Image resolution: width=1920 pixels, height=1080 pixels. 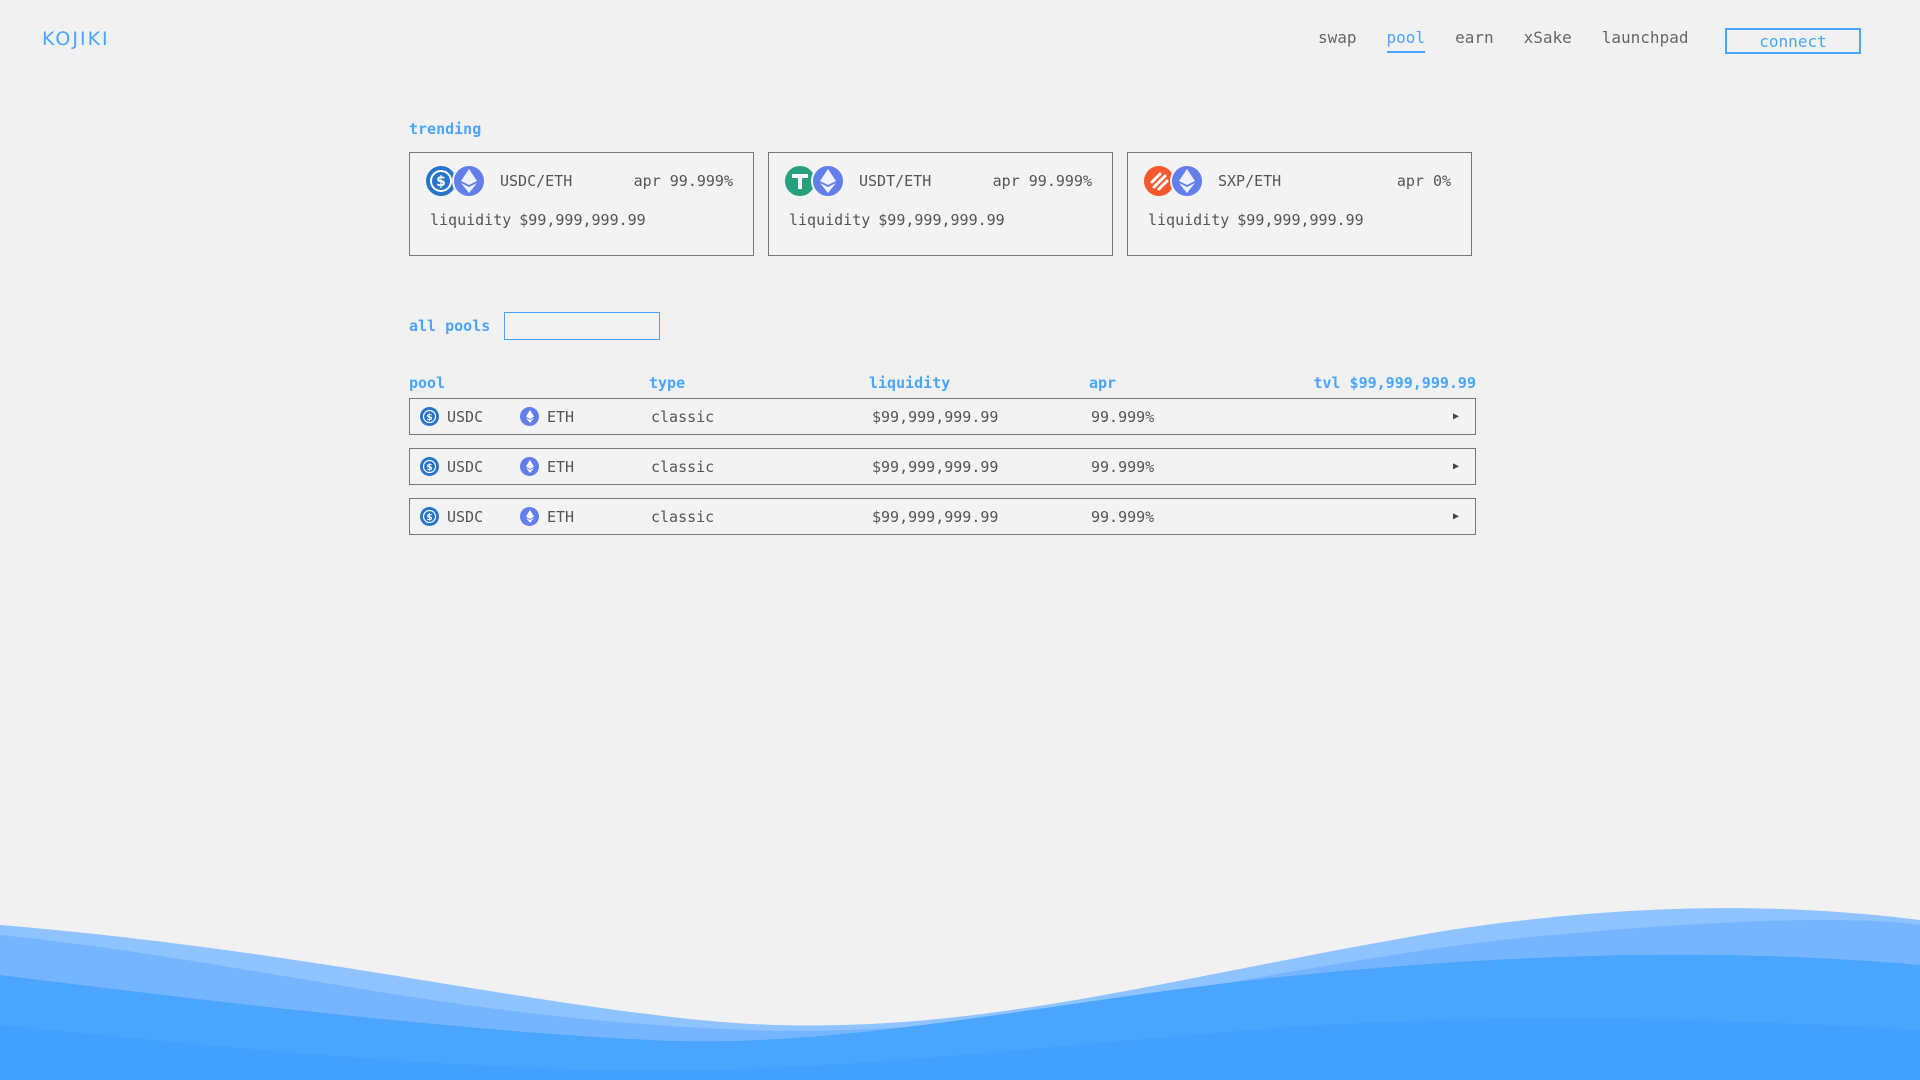 What do you see at coordinates (942, 326) in the screenshot?
I see `all-pools-header: all pools` at bounding box center [942, 326].